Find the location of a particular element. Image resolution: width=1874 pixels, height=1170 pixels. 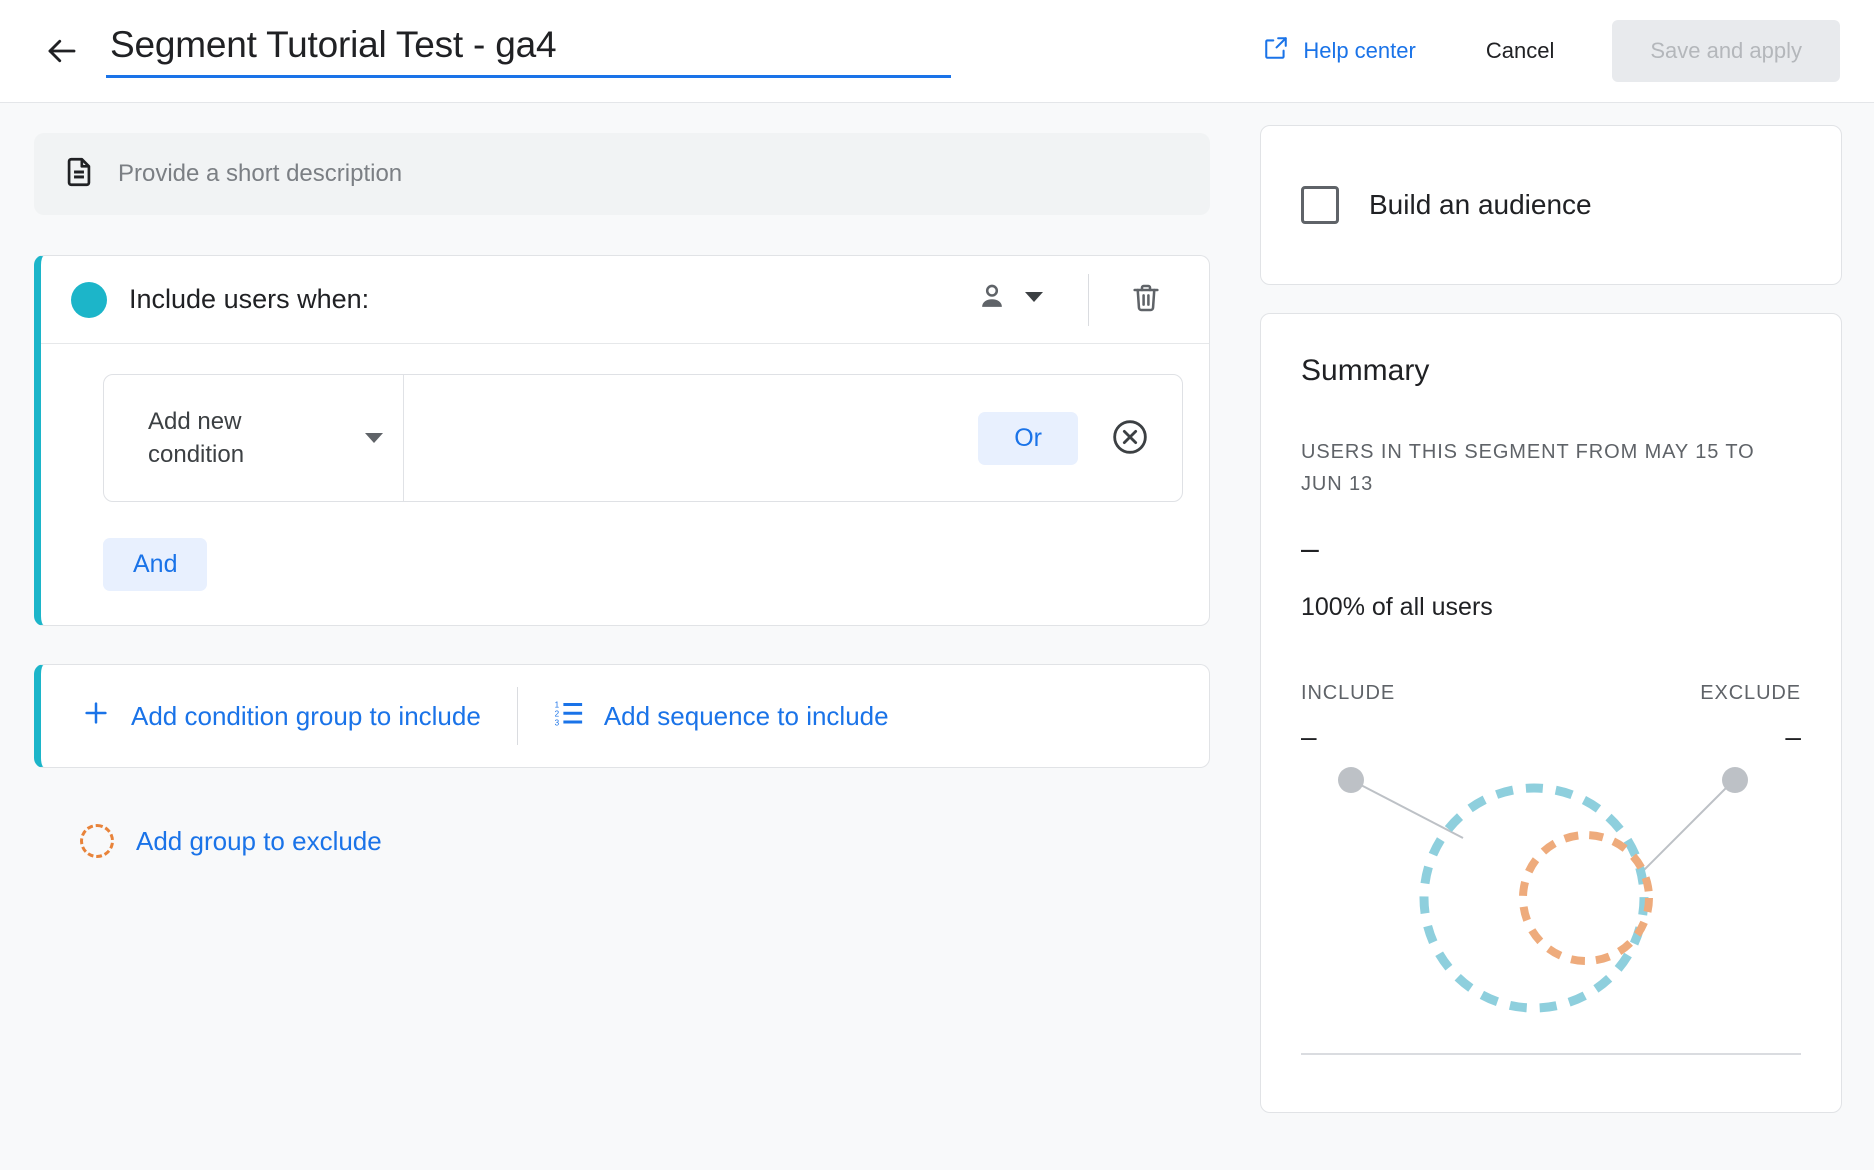

help-center-link: Help center is located at coordinates (1339, 51).